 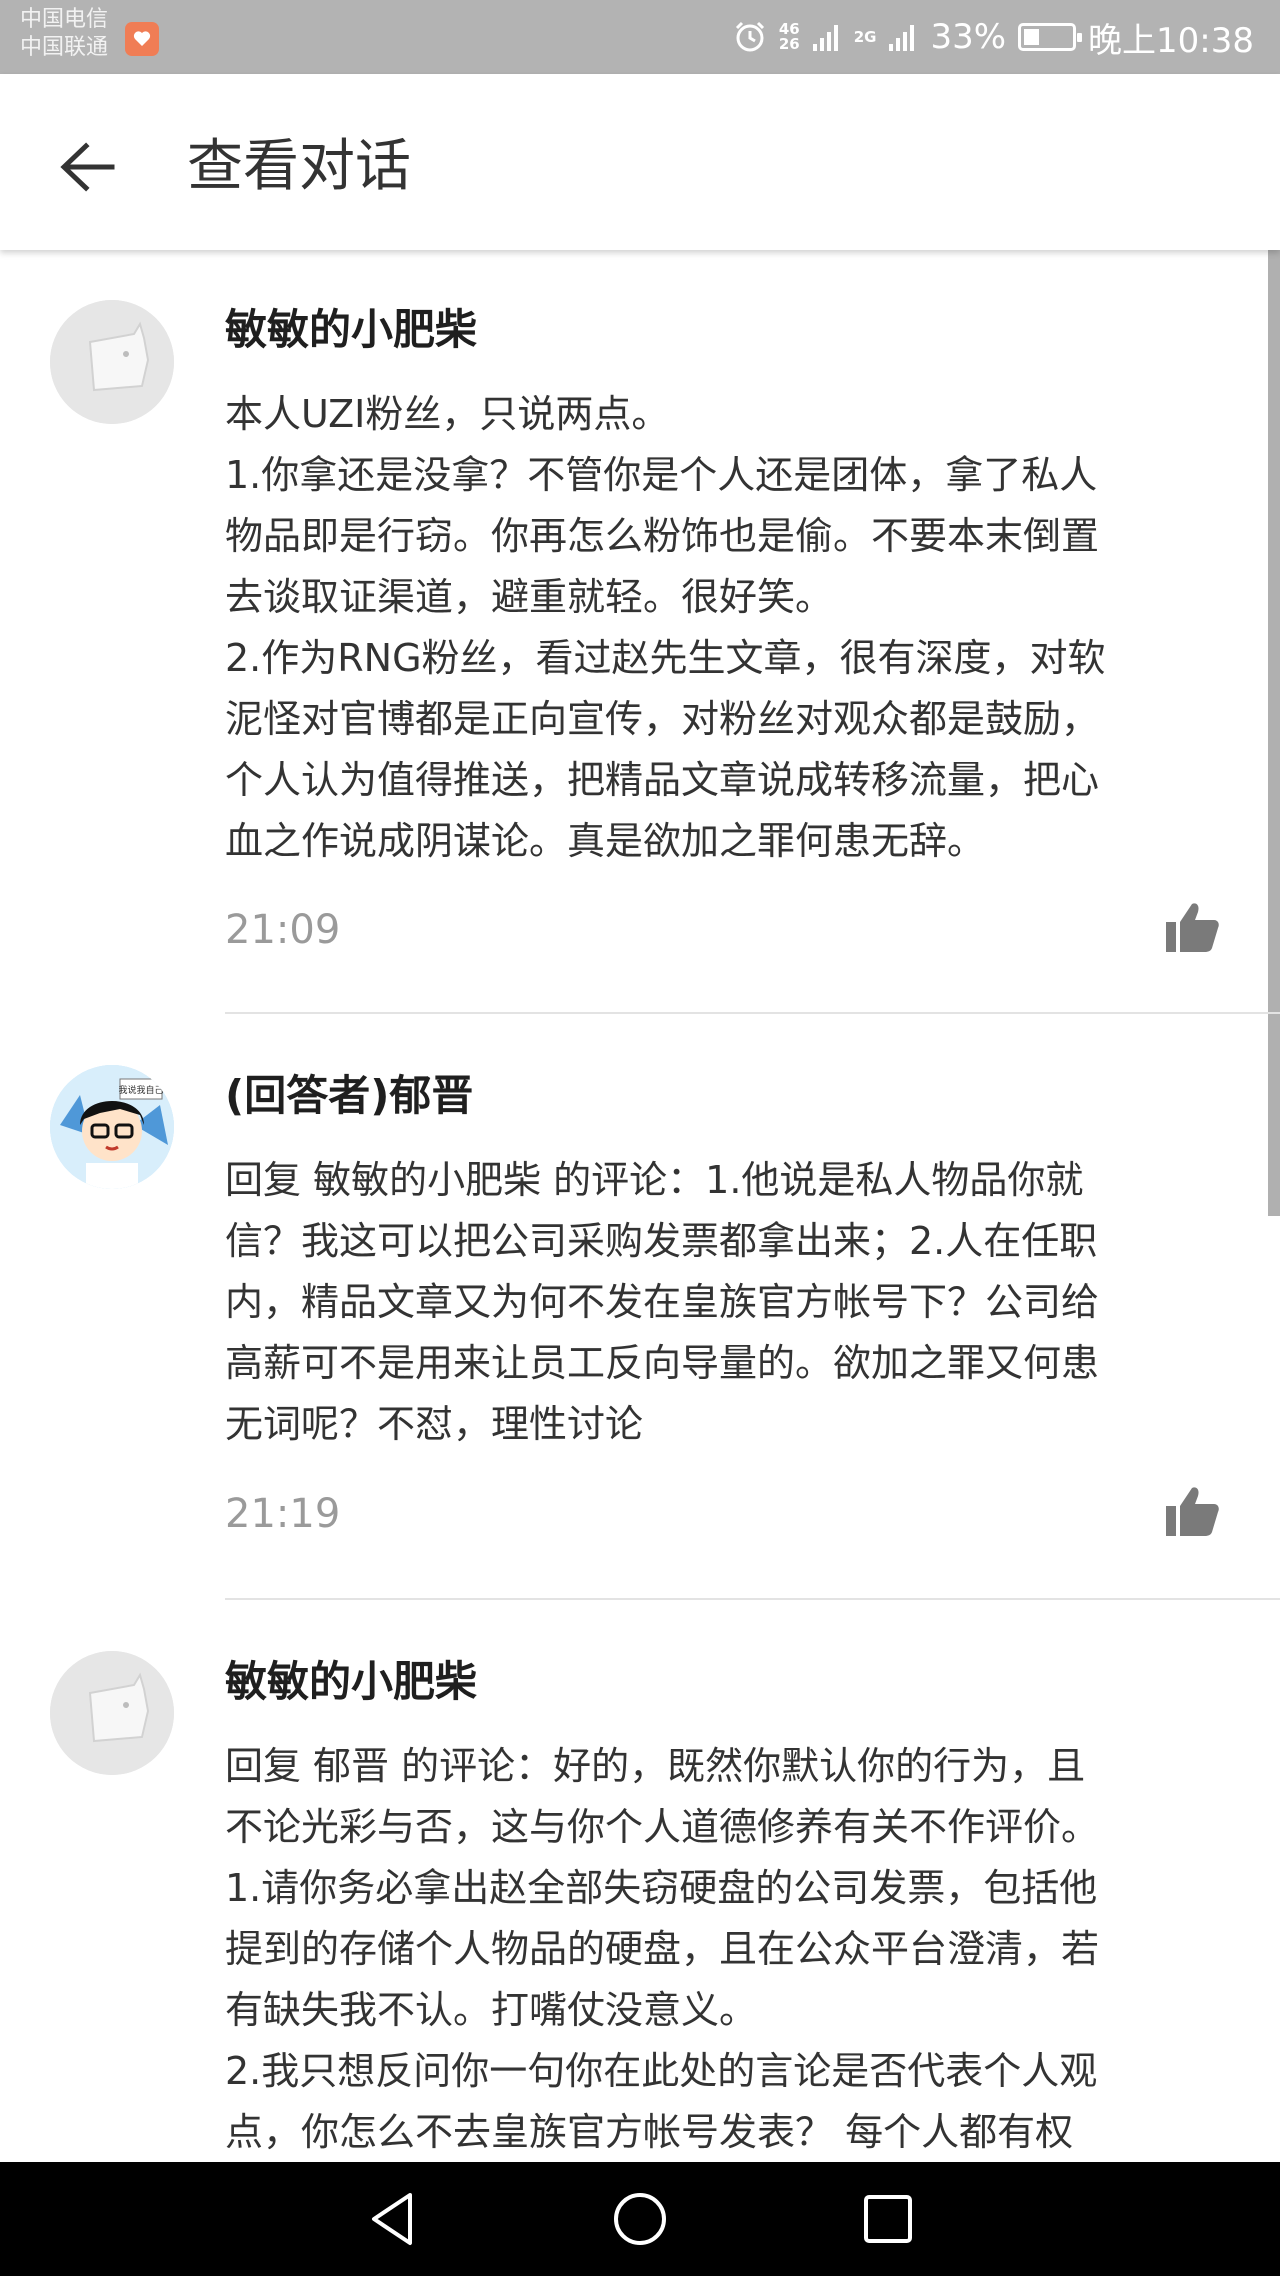 I want to click on back-button, so click(x=87, y=167).